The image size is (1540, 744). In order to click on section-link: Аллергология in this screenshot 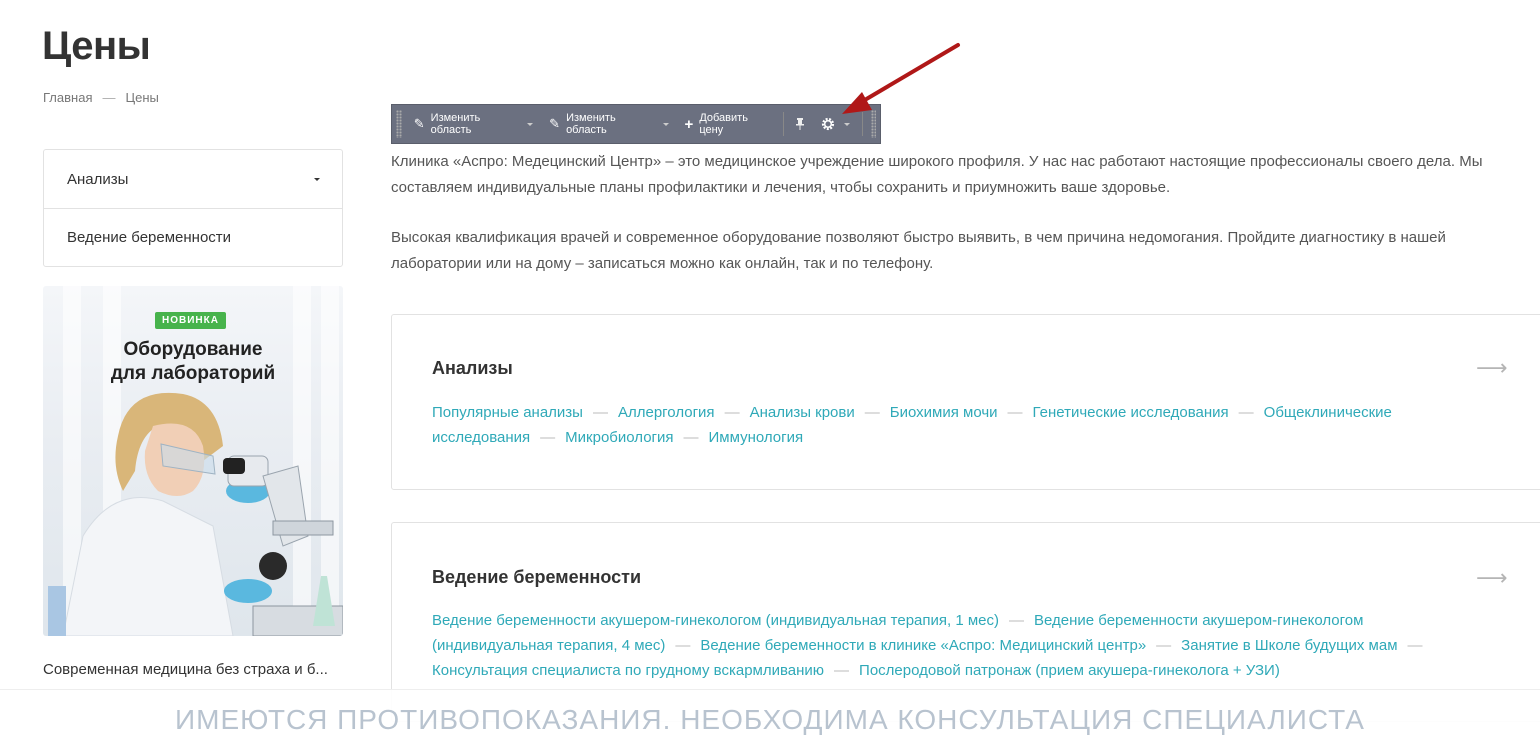, I will do `click(666, 412)`.